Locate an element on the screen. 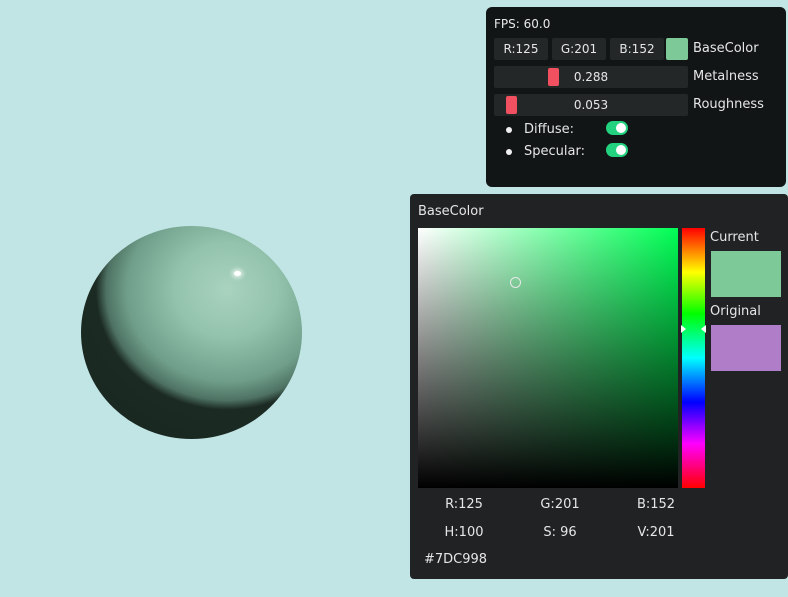 Image resolution: width=788 pixels, height=597 pixels. metalness-slider-handle is located at coordinates (553, 77).